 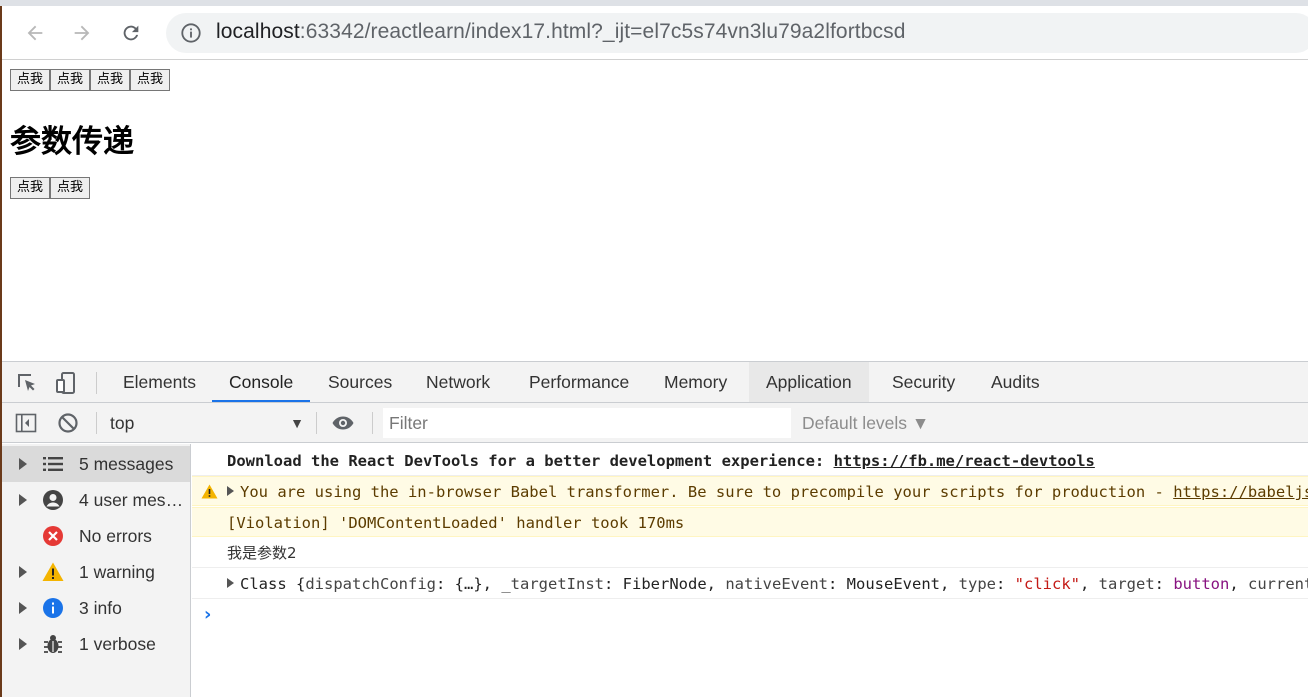 I want to click on log-levels-select: Default levels ▼, so click(x=865, y=423).